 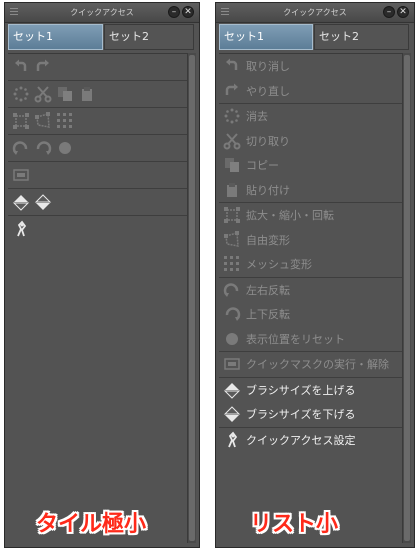 I want to click on list-item: 表示位置をリセット, so click(x=310, y=339).